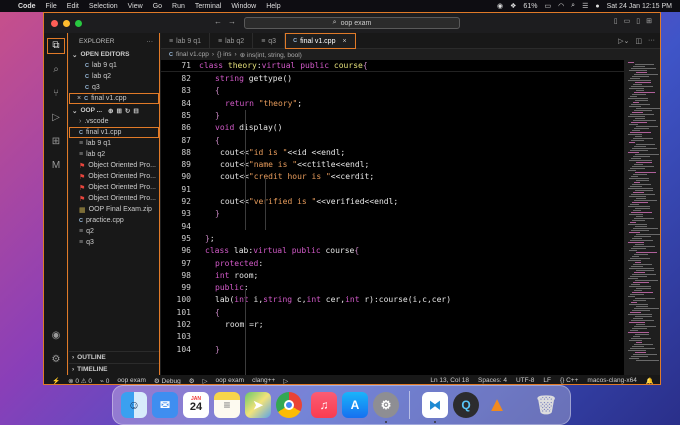 This screenshot has height=425, width=680. What do you see at coordinates (56, 46) in the screenshot?
I see `explorer-icon: ⧉` at bounding box center [56, 46].